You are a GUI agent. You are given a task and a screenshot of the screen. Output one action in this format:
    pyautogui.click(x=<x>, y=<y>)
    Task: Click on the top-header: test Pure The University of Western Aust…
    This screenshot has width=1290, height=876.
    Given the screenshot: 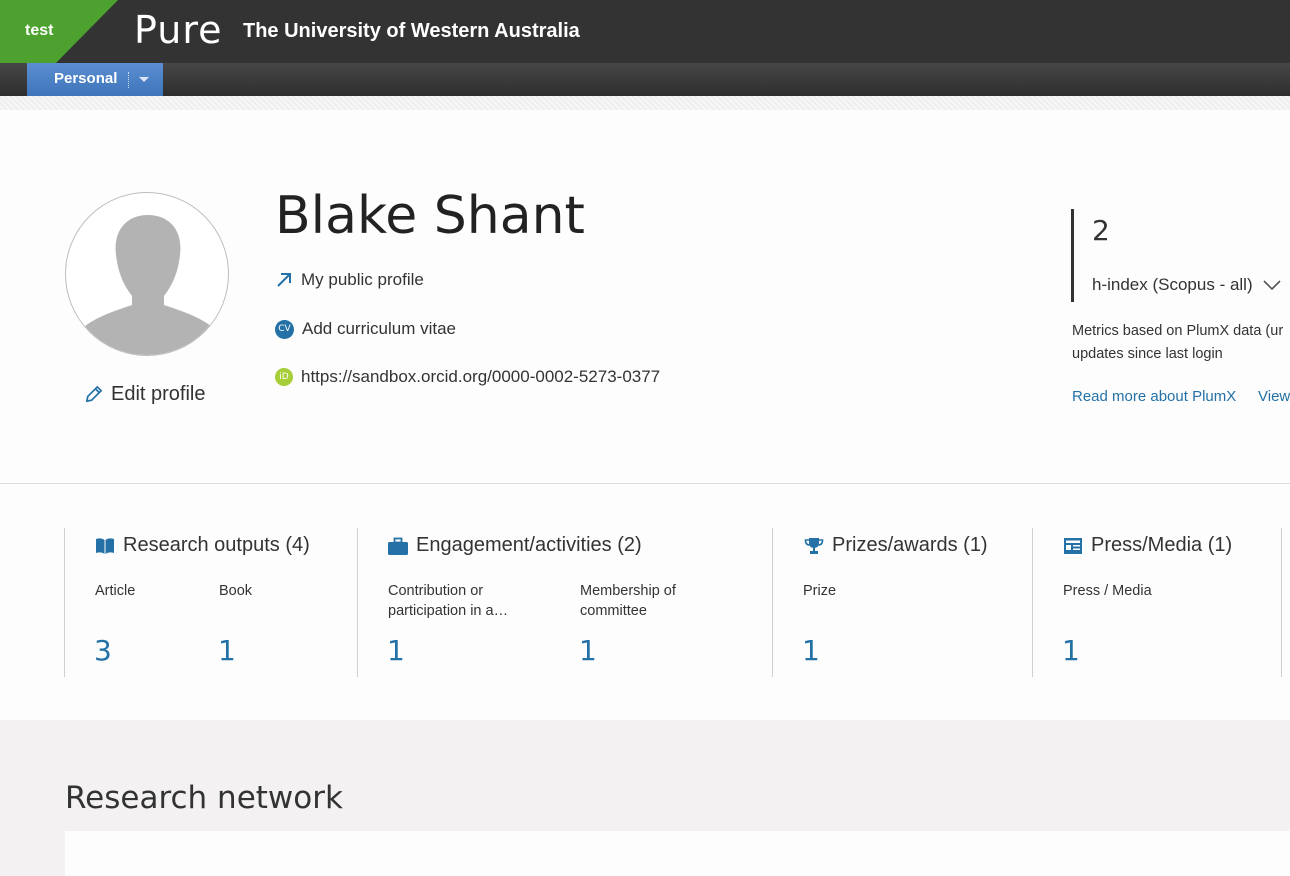 What is the action you would take?
    pyautogui.click(x=645, y=31)
    